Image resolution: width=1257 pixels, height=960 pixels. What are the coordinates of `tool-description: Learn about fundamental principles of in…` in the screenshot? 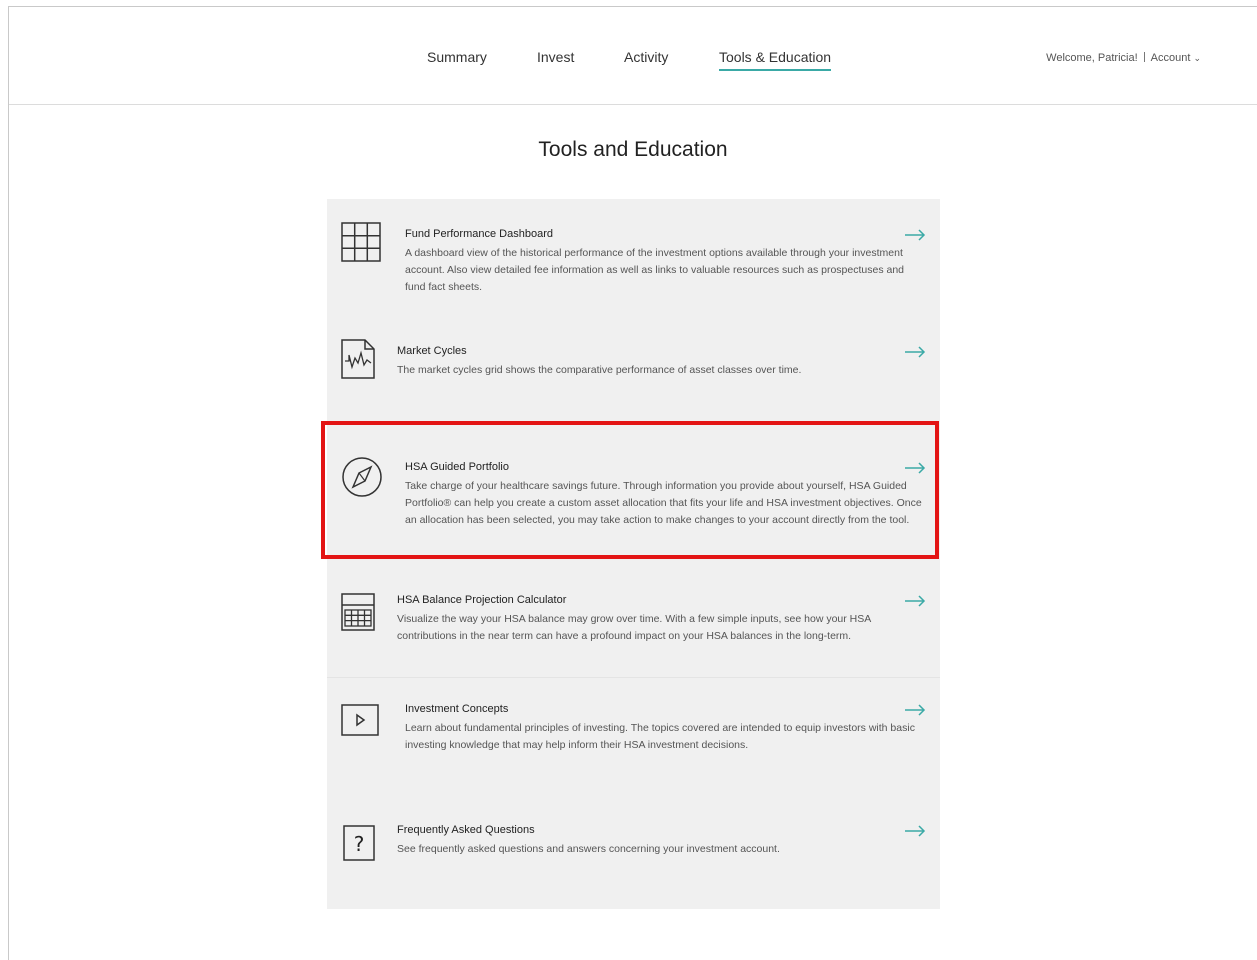 It's located at (660, 736).